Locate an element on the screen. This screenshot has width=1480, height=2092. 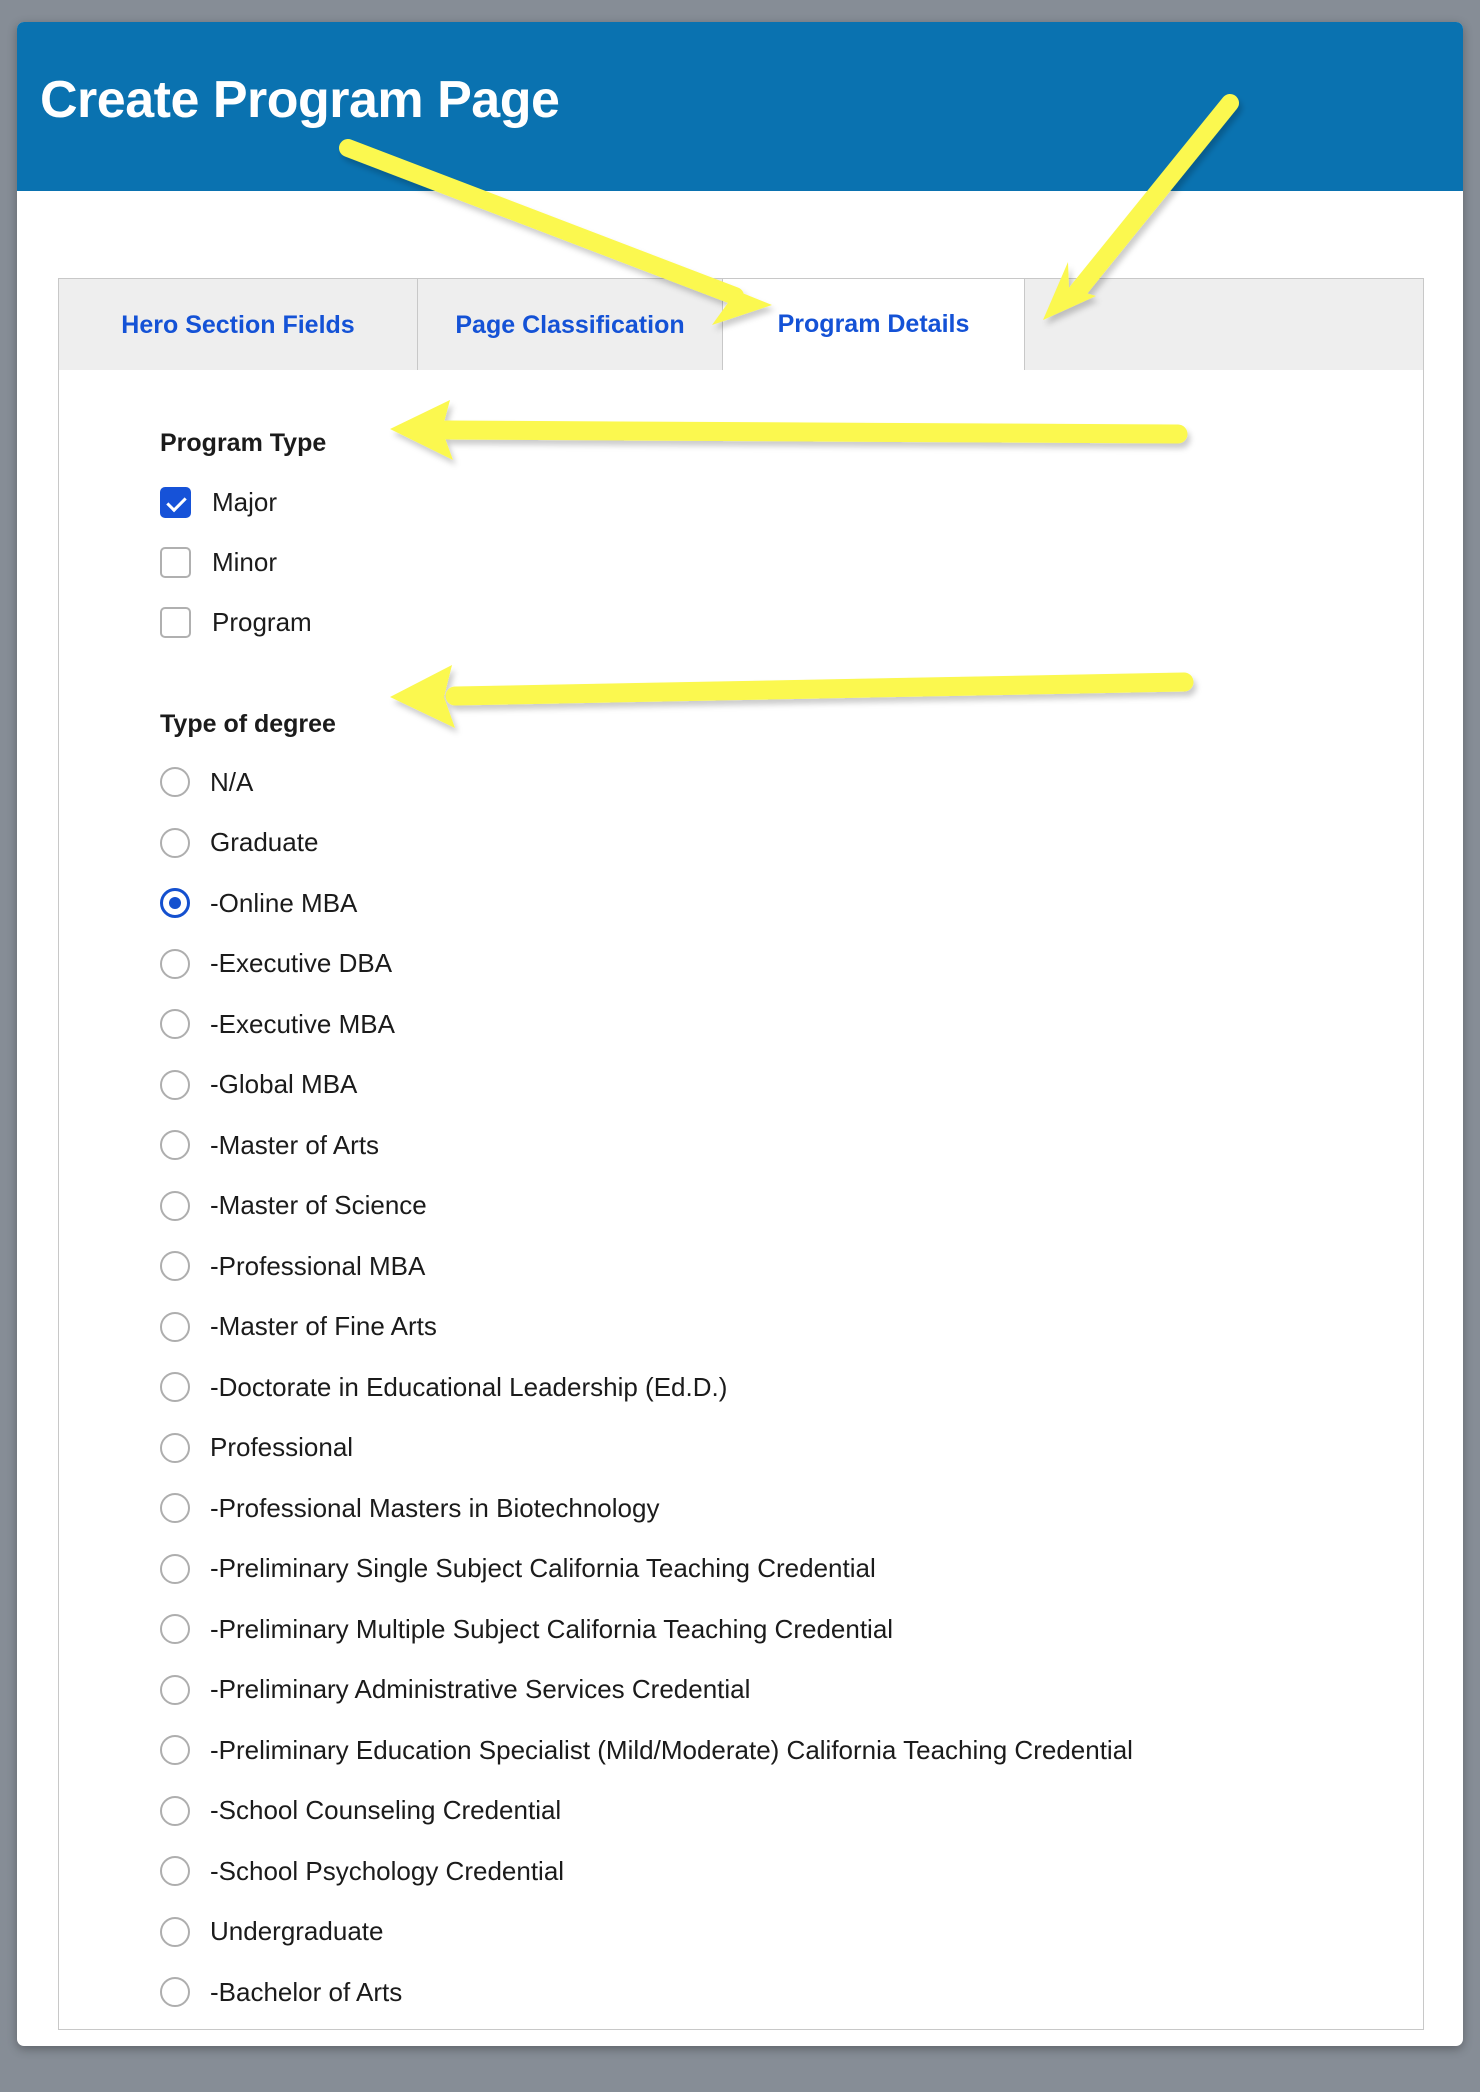
type-of-degree-option-row: -Master of Fine Arts is located at coordinates (646, 1327).